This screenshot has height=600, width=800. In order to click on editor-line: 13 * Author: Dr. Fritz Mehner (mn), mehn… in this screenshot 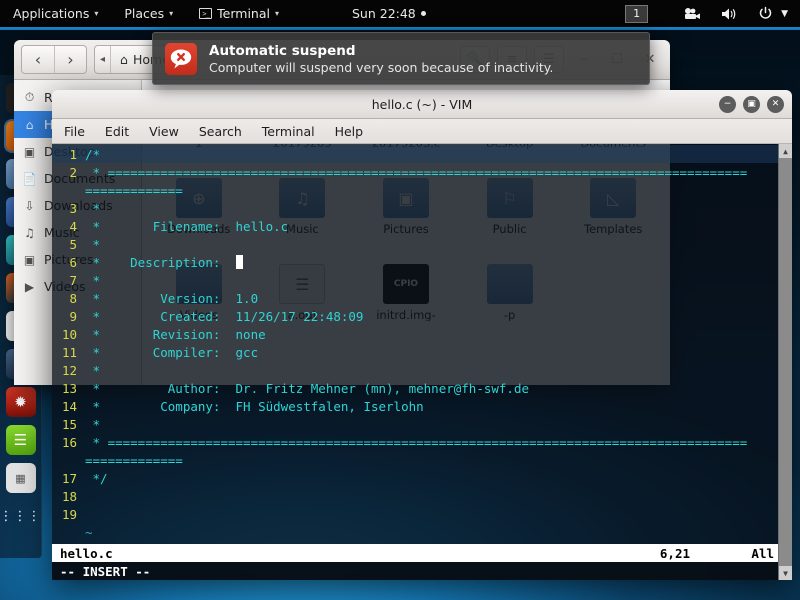, I will do `click(415, 388)`.